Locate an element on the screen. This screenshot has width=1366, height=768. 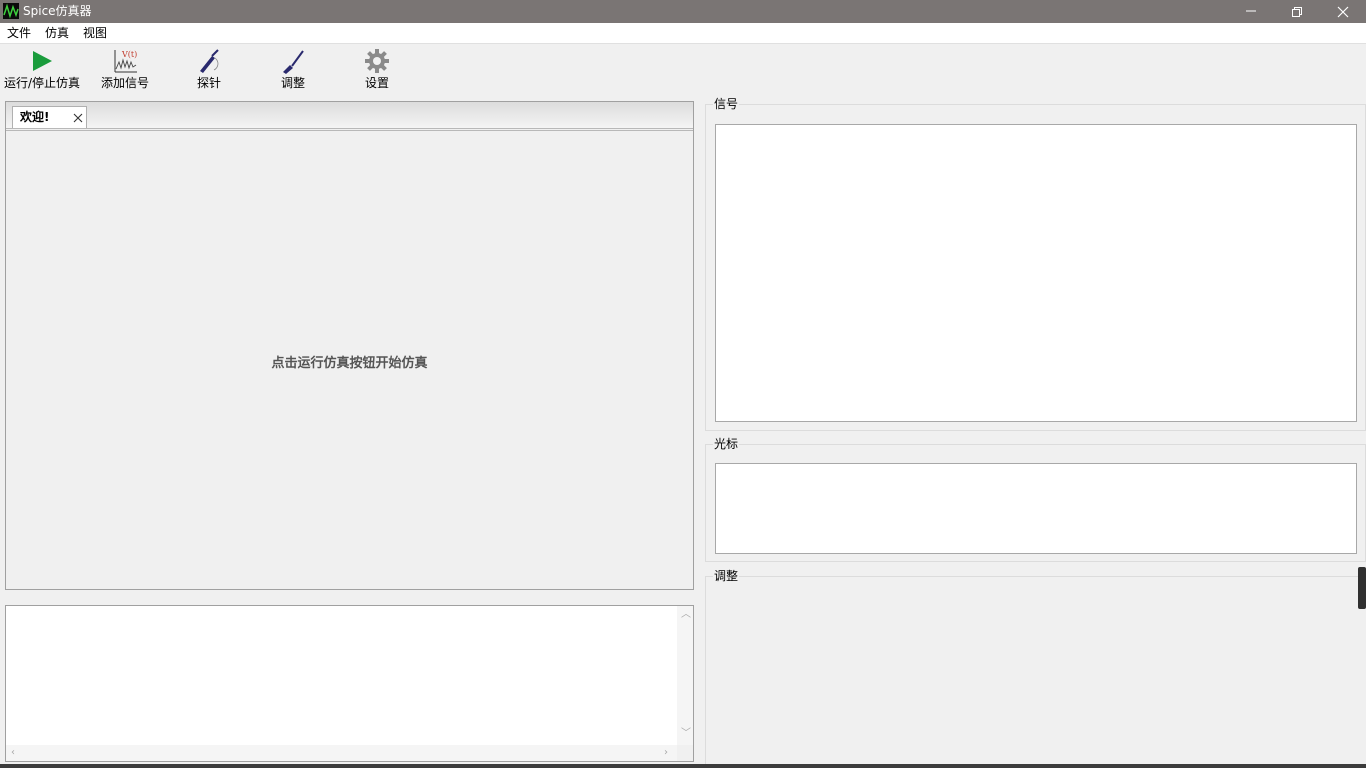
signals-title: 信号 is located at coordinates (726, 104).